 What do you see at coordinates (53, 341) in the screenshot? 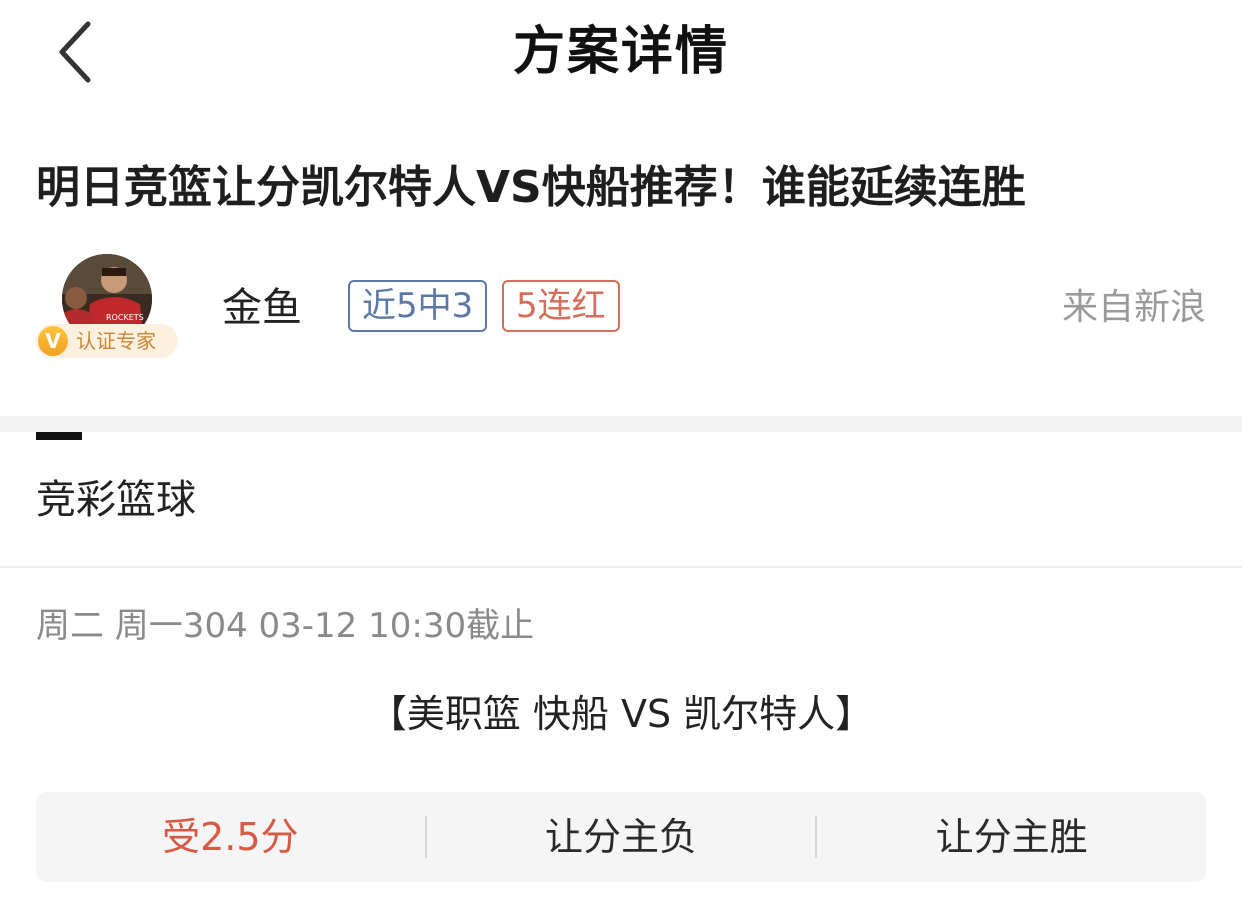
I see `verified-v-icon: V` at bounding box center [53, 341].